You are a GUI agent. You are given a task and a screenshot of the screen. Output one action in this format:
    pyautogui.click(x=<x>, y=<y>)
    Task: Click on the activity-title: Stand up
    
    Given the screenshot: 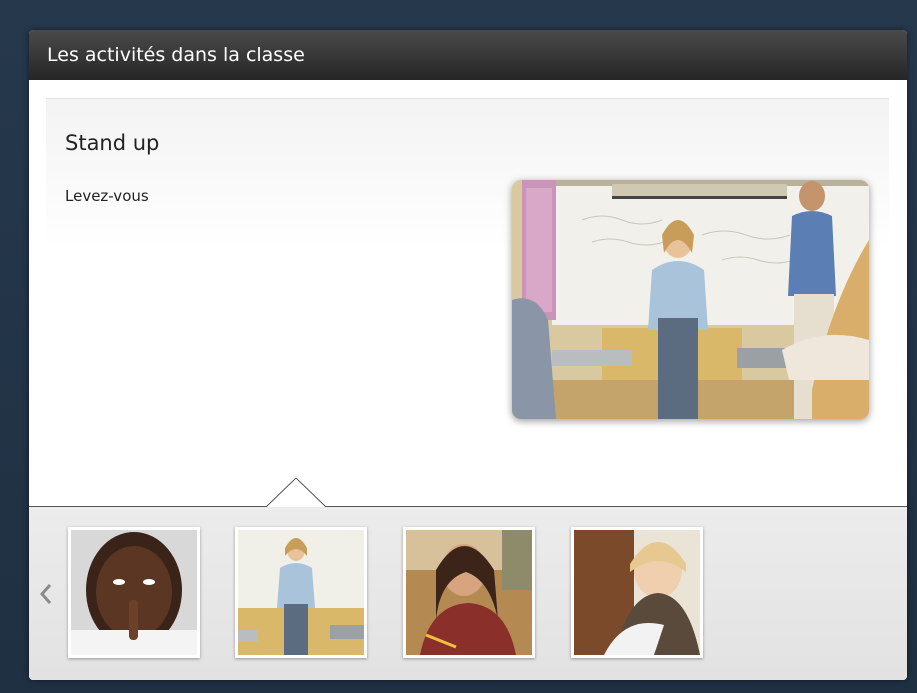 What is the action you would take?
    pyautogui.click(x=112, y=143)
    